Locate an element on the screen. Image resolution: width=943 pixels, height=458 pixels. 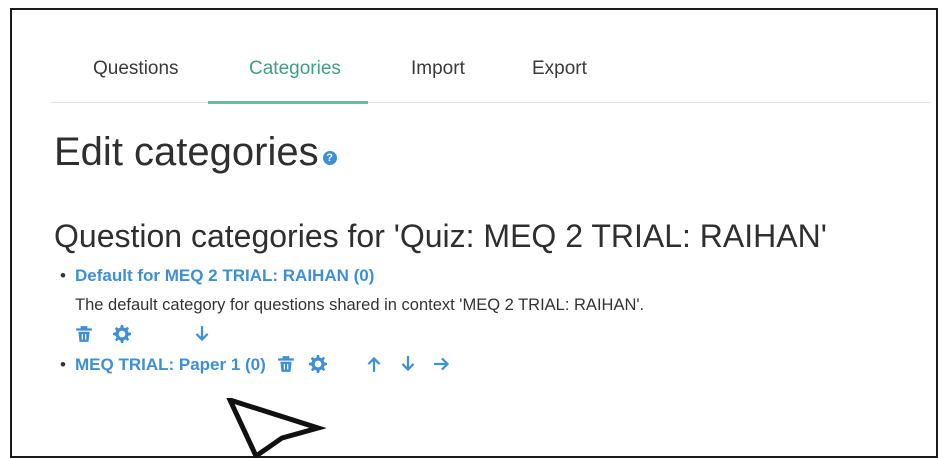
category-actions-default is located at coordinates (493, 337).